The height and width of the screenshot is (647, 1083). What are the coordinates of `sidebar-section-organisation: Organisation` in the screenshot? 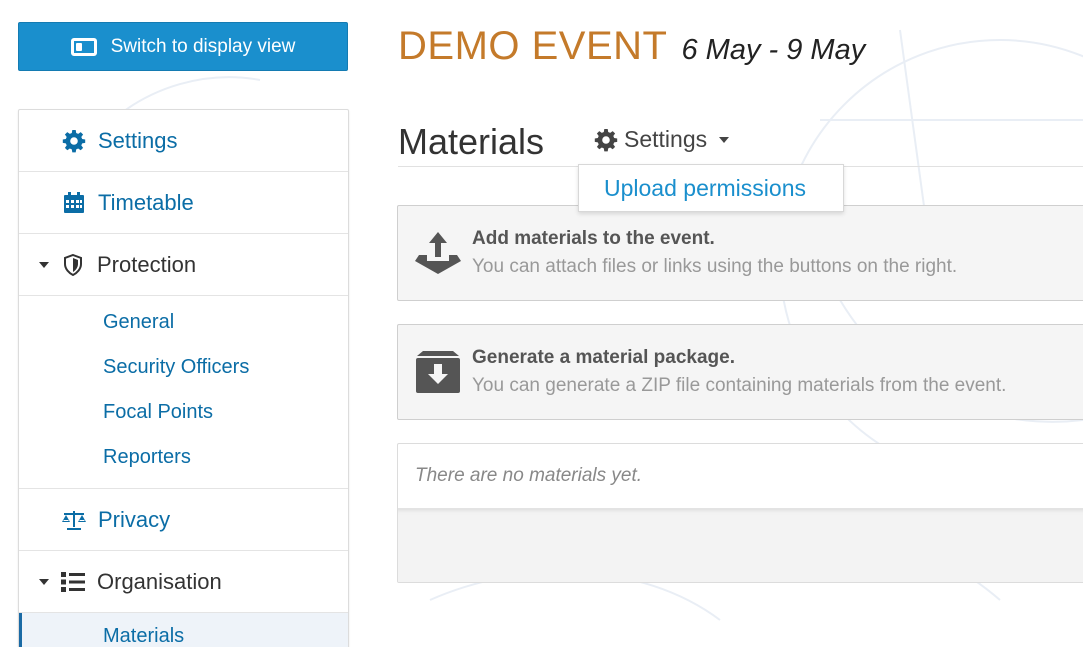 It's located at (183, 582).